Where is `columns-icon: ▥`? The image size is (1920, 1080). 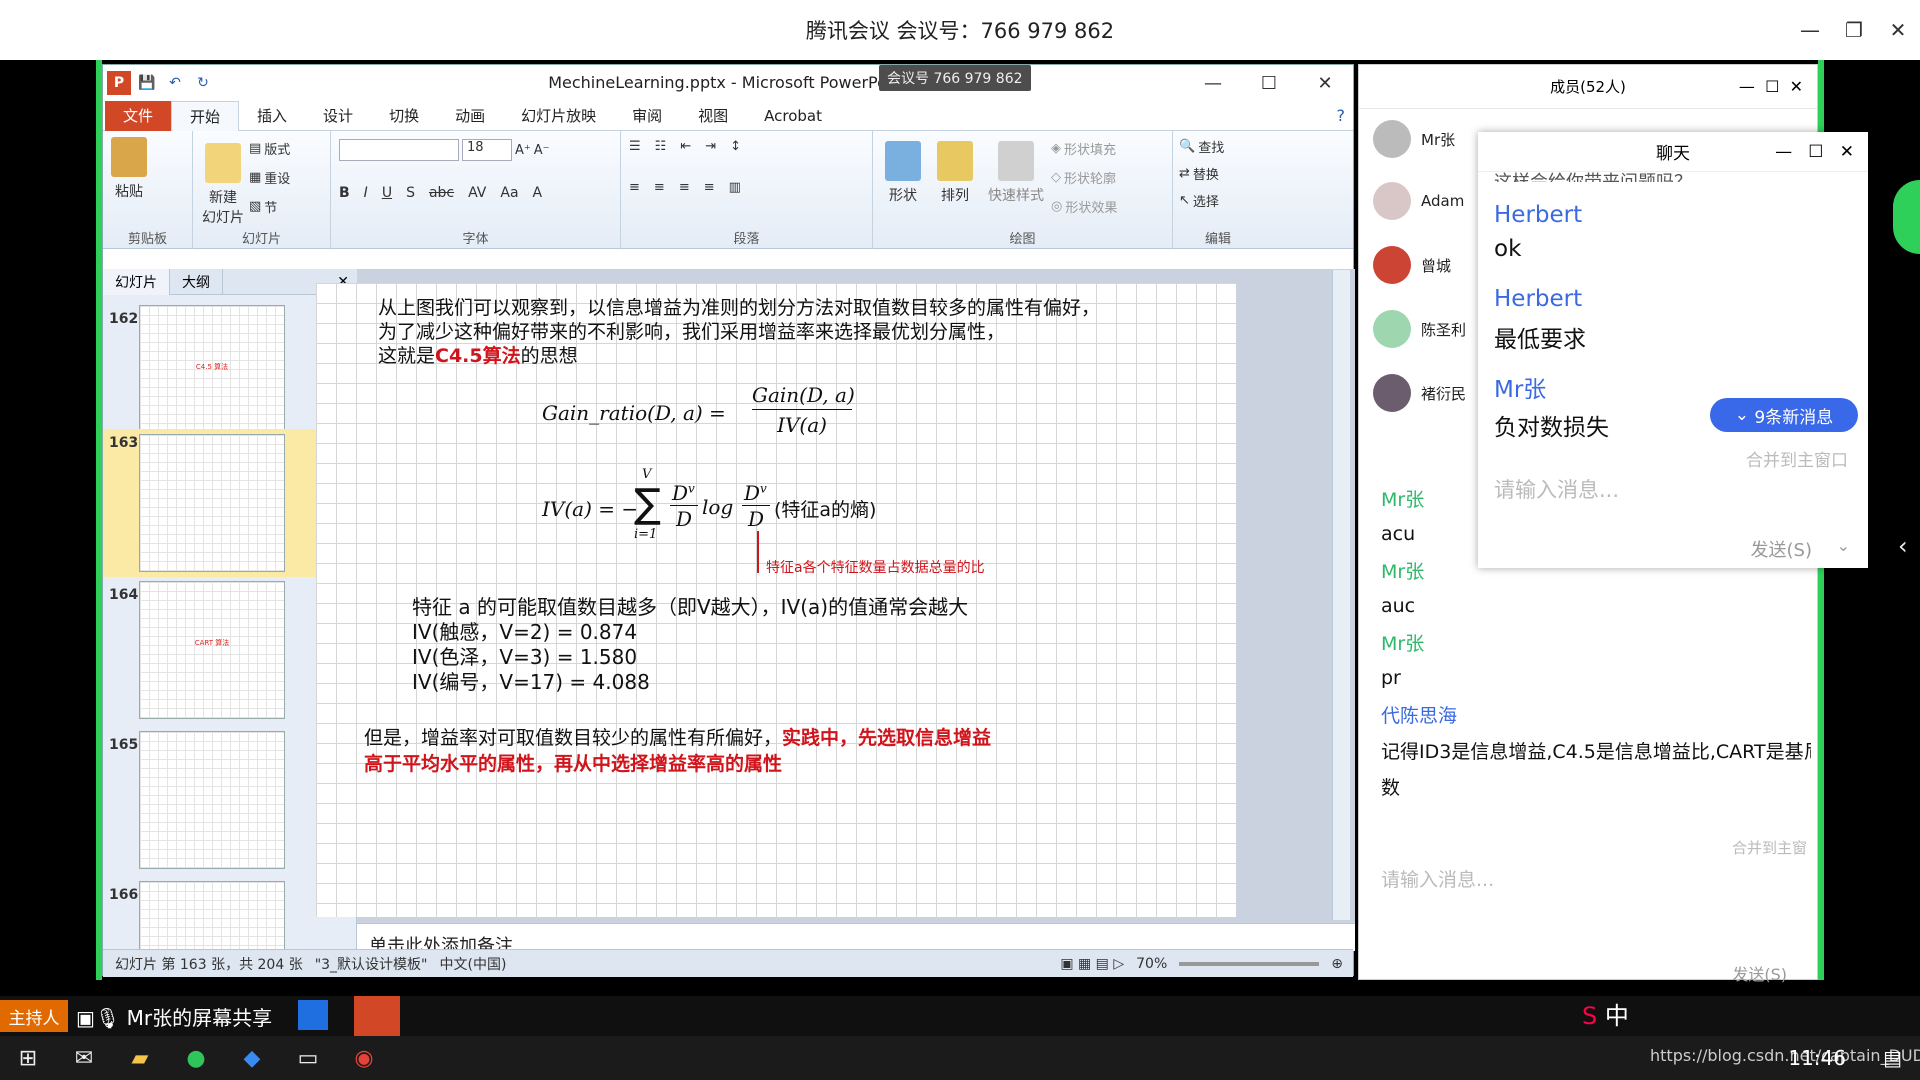 columns-icon: ▥ is located at coordinates (735, 187).